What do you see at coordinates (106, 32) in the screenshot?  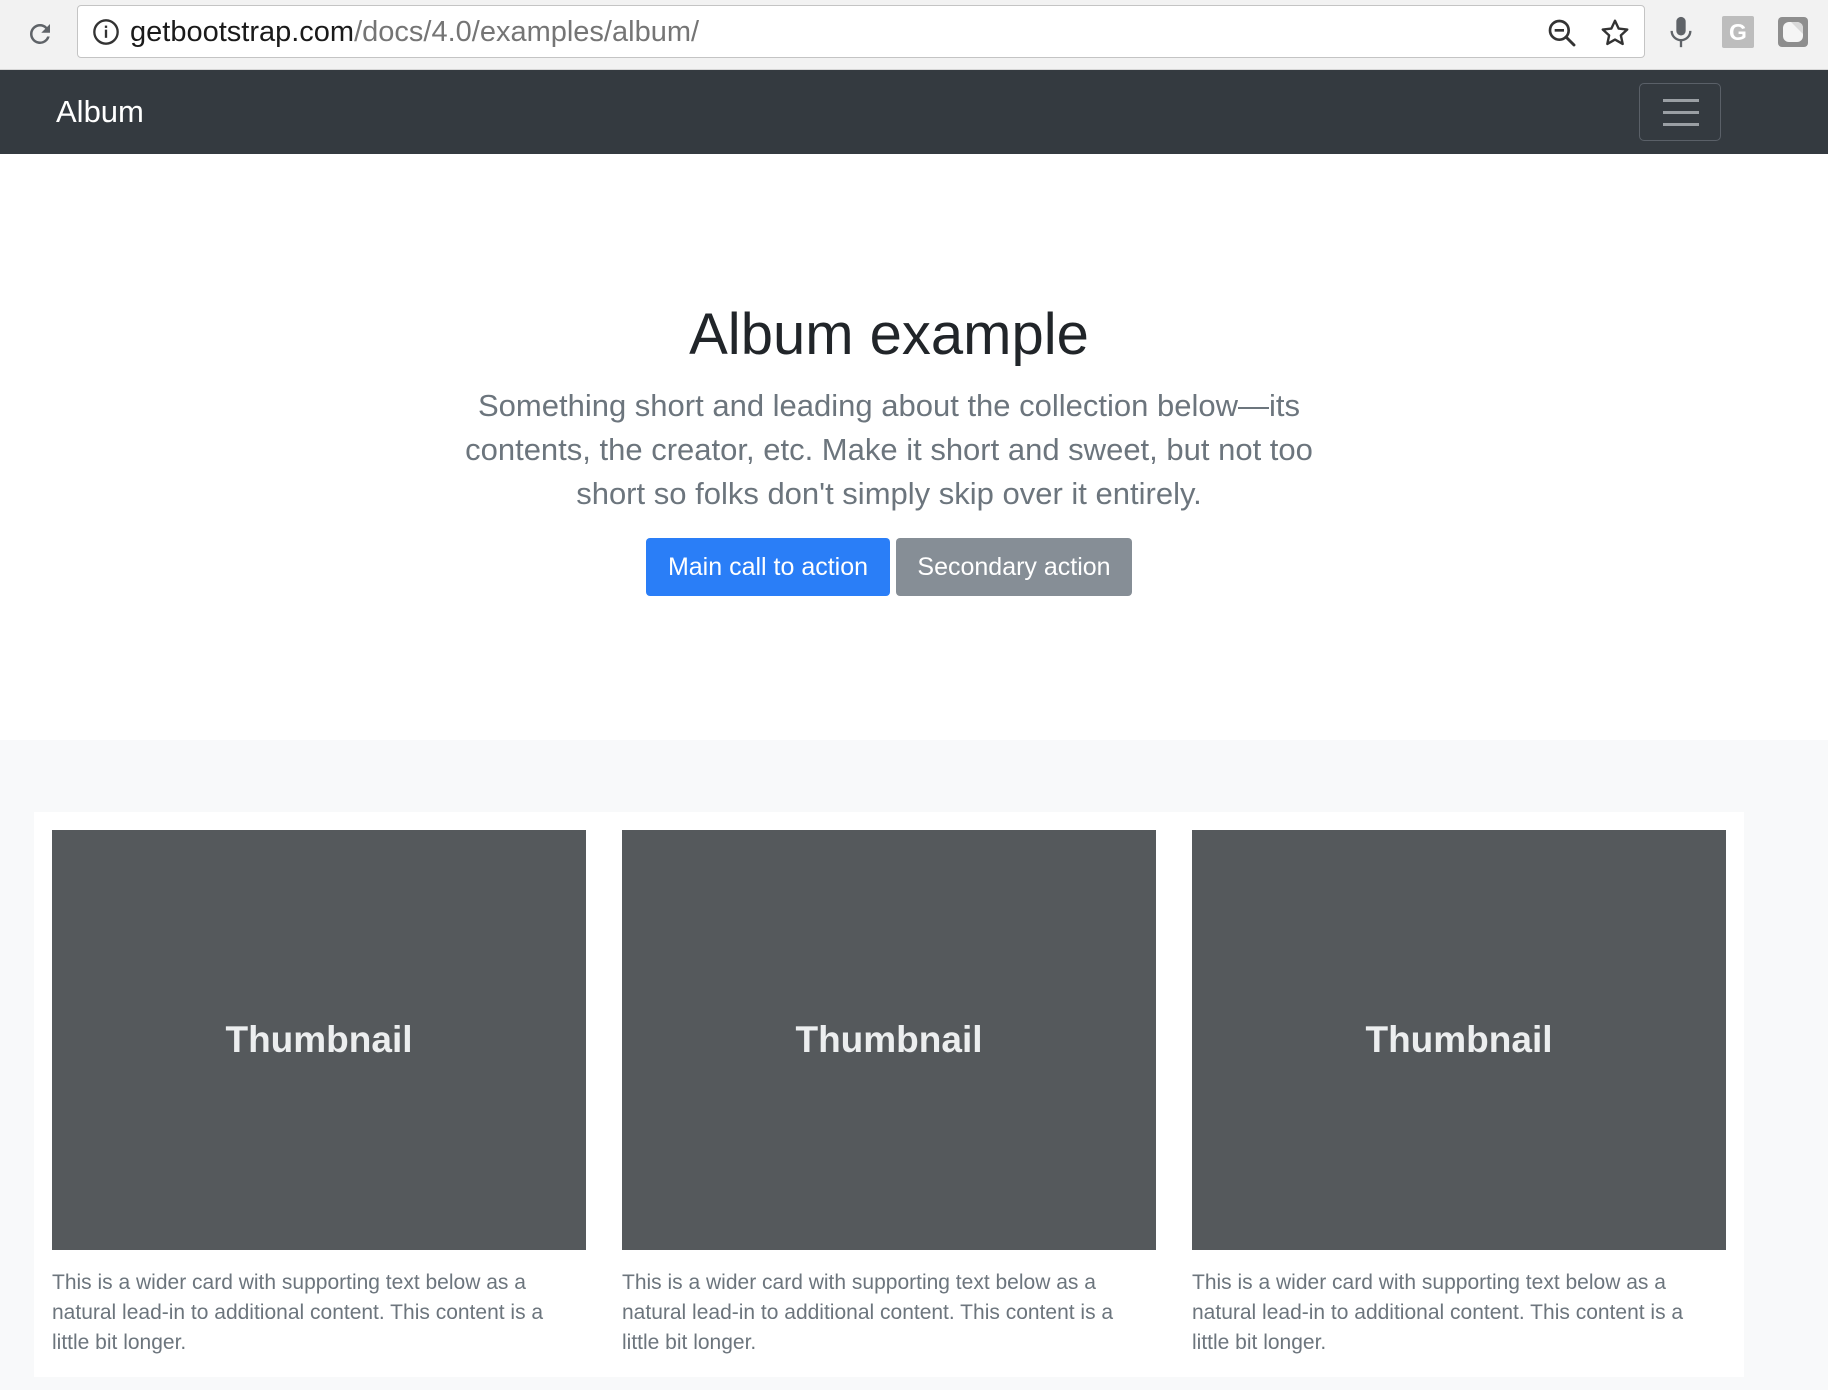 I see `info-icon` at bounding box center [106, 32].